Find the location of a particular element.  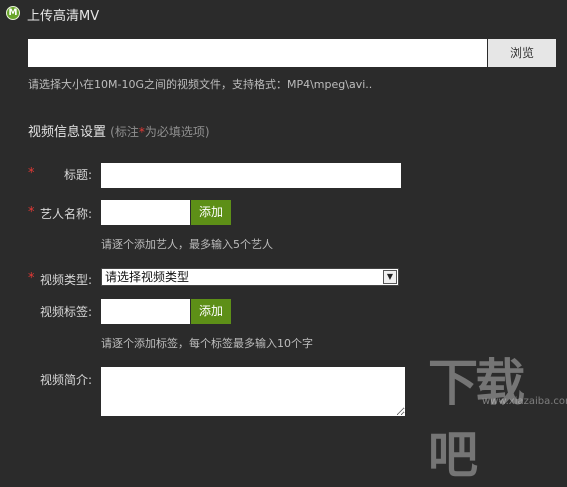

required-note: (标注*为必填选项) is located at coordinates (159, 132).